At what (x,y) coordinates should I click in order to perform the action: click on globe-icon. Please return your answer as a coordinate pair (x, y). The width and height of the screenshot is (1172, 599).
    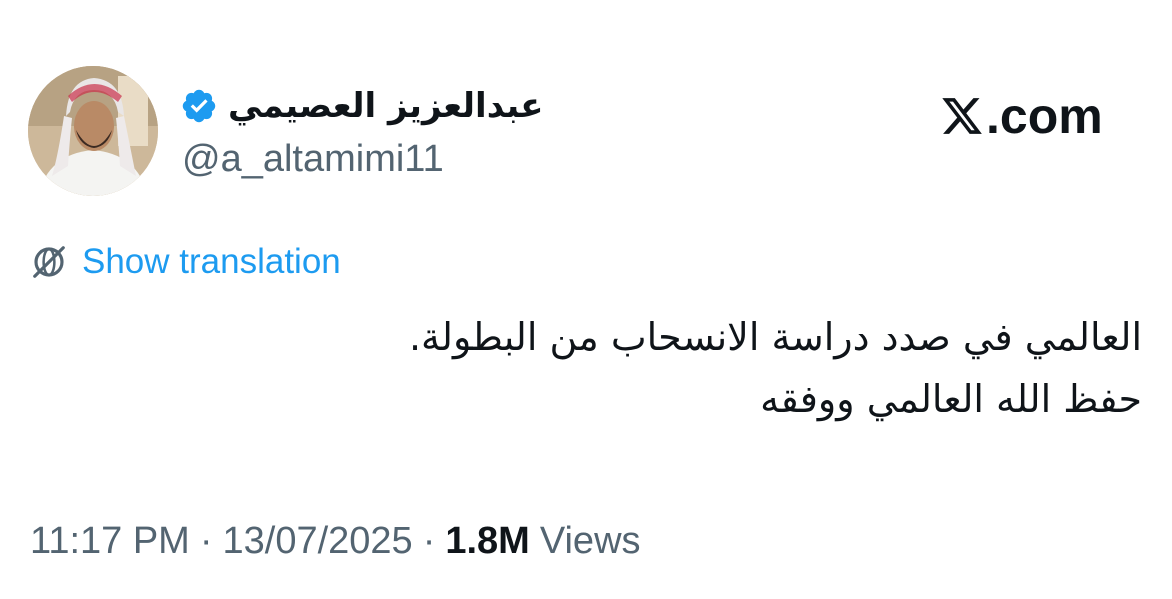
    Looking at the image, I should click on (49, 262).